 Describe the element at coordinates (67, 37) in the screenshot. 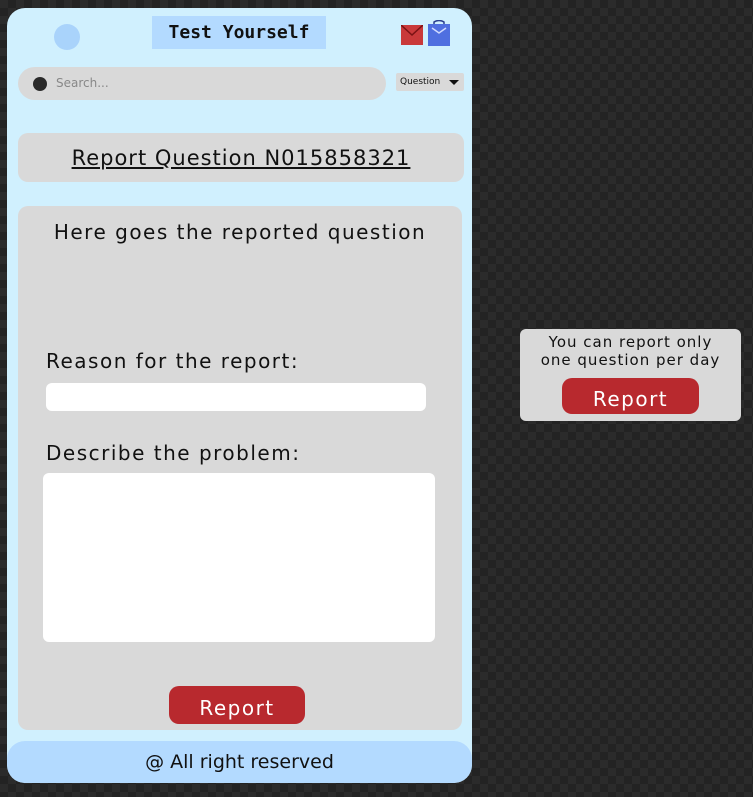

I see `avatar` at that location.